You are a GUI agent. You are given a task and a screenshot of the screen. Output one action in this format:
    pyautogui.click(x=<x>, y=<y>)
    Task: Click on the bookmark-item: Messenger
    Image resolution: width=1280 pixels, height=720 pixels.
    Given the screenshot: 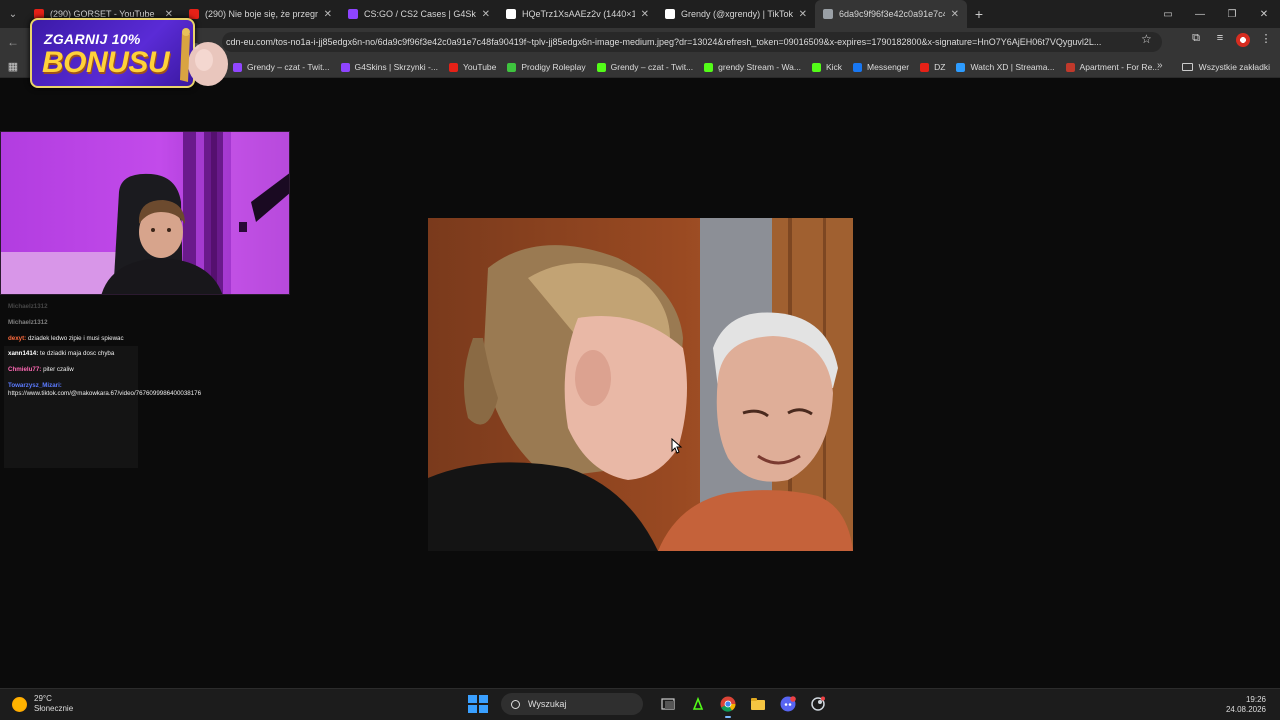 What is the action you would take?
    pyautogui.click(x=881, y=67)
    